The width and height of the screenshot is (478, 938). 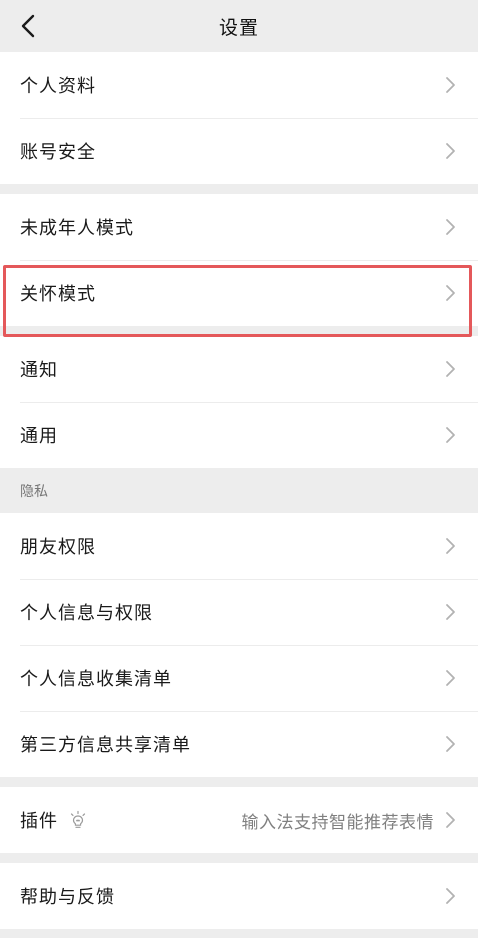 What do you see at coordinates (78, 819) in the screenshot?
I see `lightbulb-icon` at bounding box center [78, 819].